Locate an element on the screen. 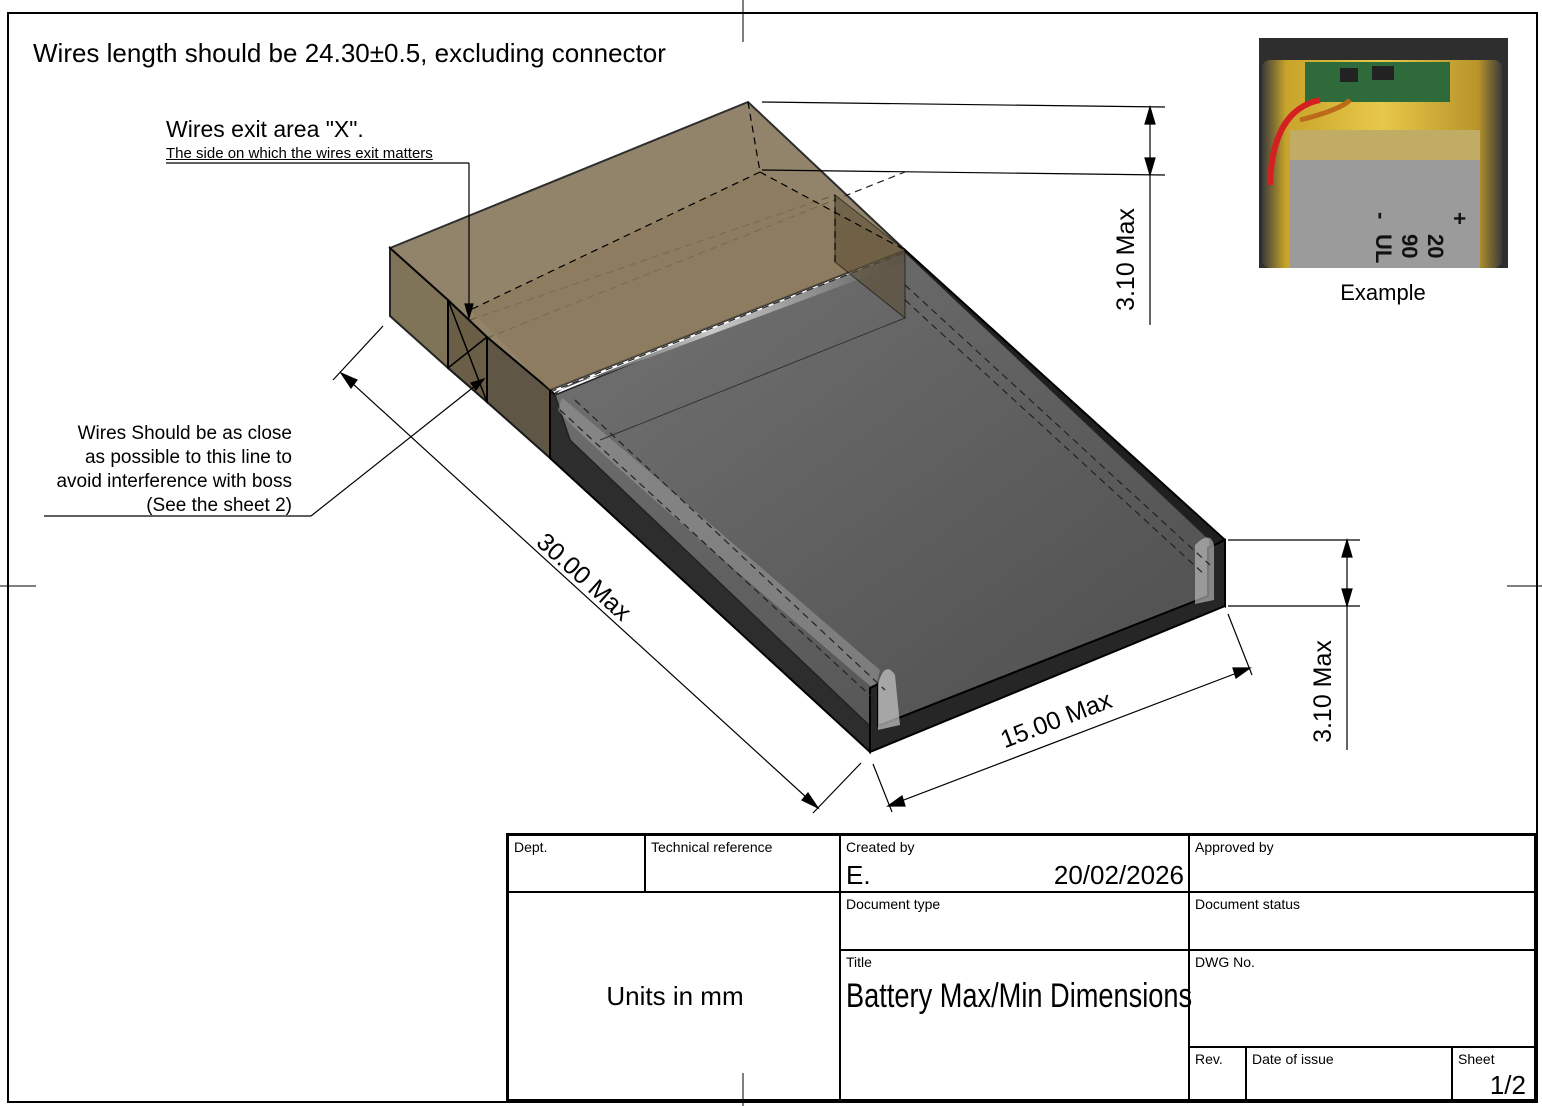 The width and height of the screenshot is (1542, 1106). cell-tech-ref: Technical reference is located at coordinates (742, 863).